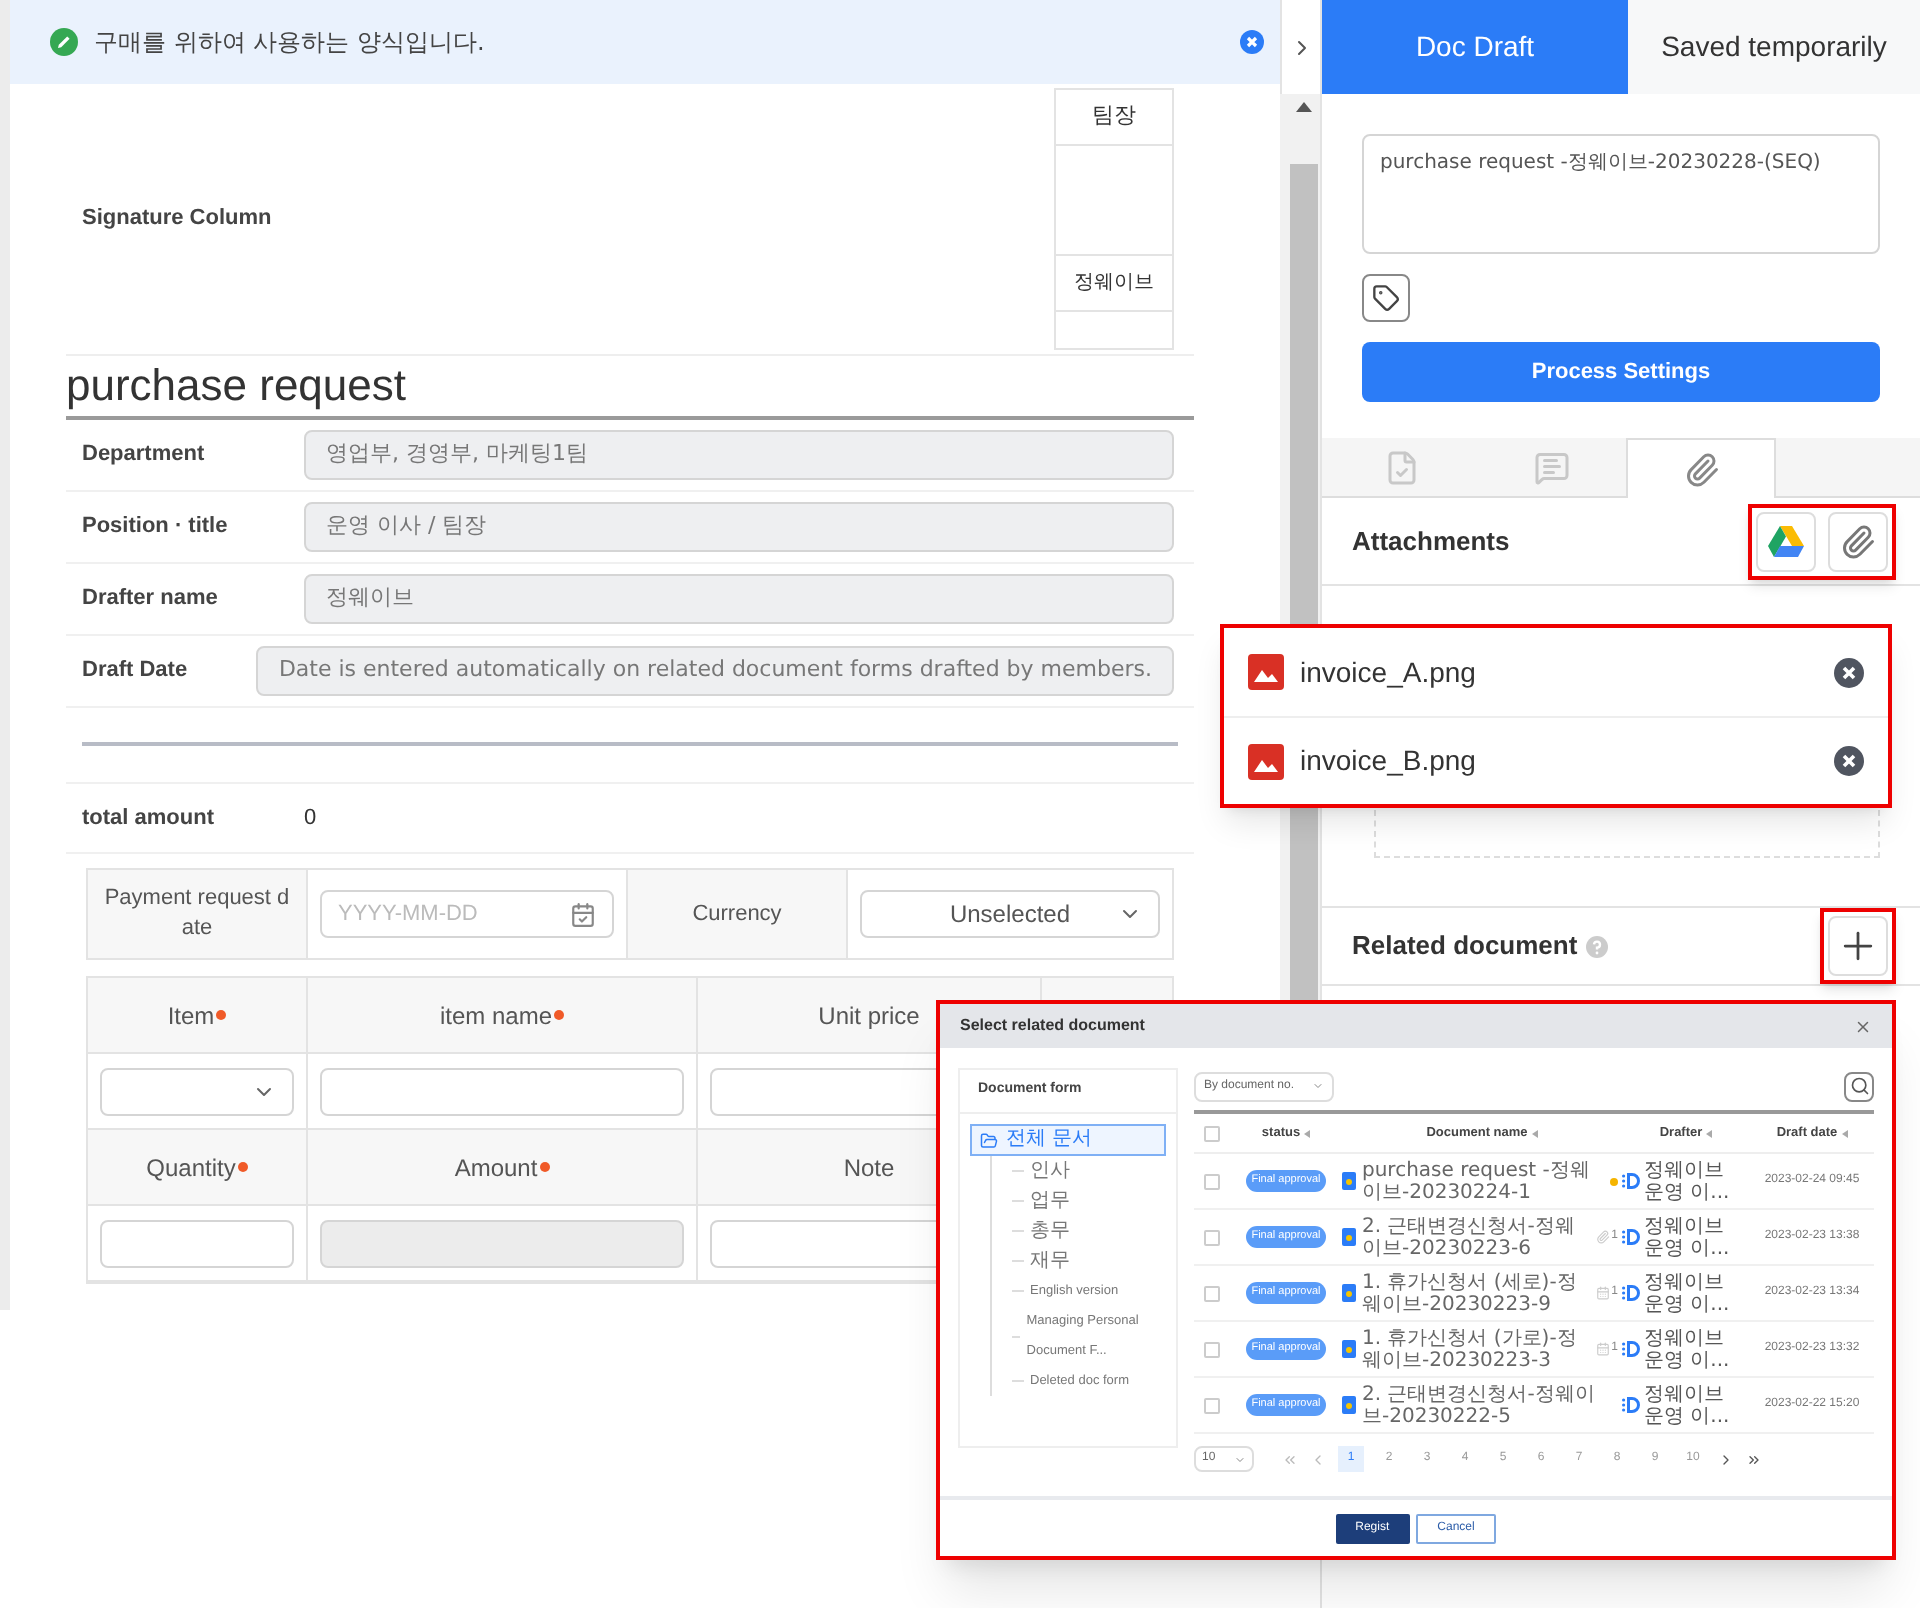 Image resolution: width=1920 pixels, height=1608 pixels. Describe the element at coordinates (197, 914) in the screenshot. I see `date-label: Payment request date` at that location.